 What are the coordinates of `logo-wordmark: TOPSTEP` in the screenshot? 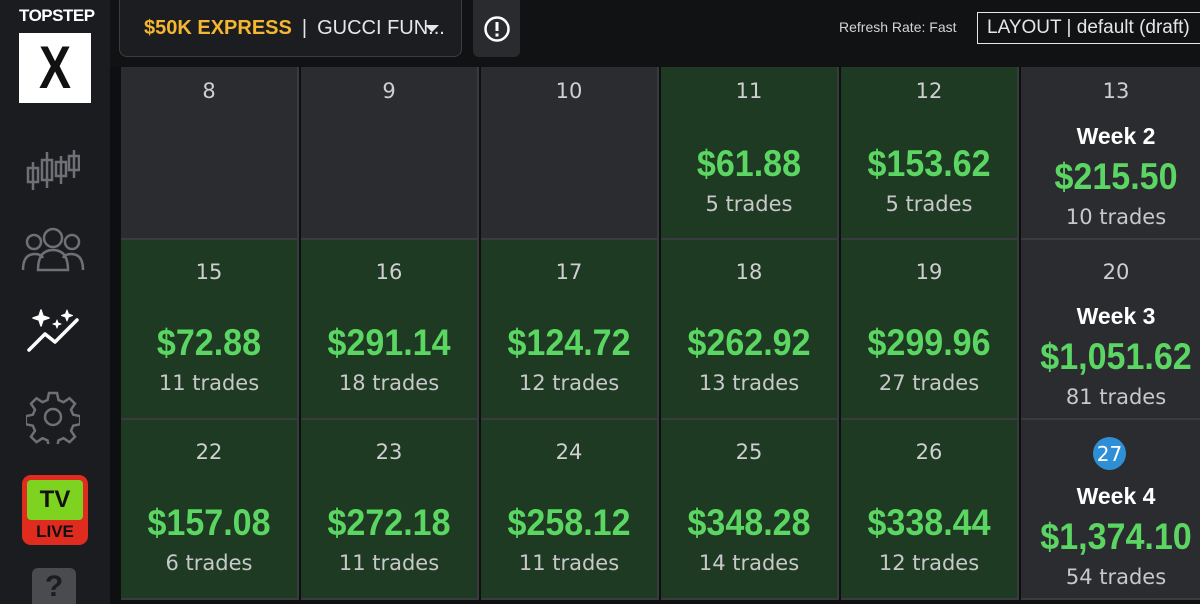 It's located at (57, 15).